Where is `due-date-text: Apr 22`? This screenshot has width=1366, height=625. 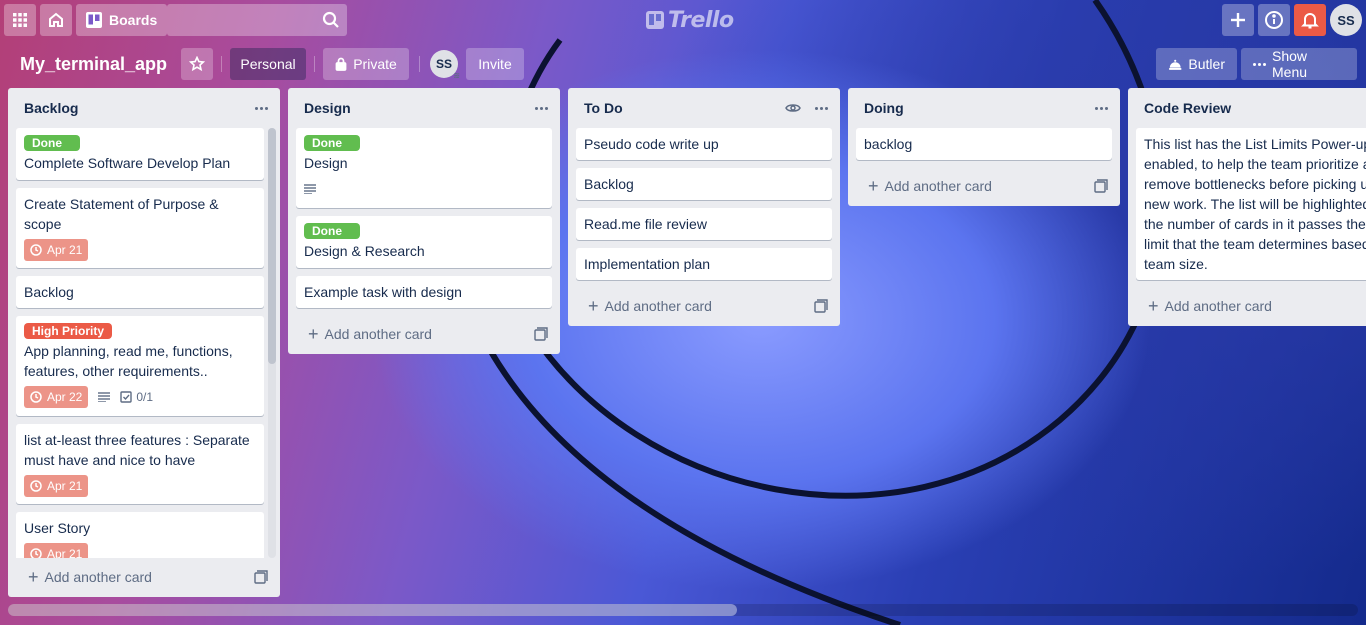 due-date-text: Apr 22 is located at coordinates (65, 397).